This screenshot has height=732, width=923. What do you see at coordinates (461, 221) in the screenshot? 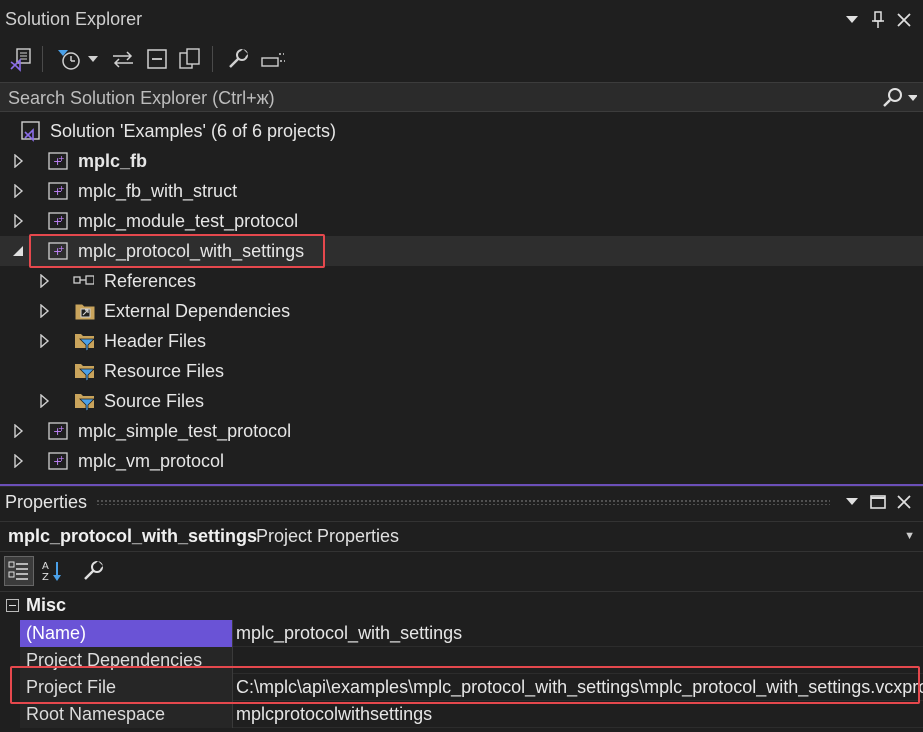
I see `tree-node-project: + + mplc_module_test_protocol` at bounding box center [461, 221].